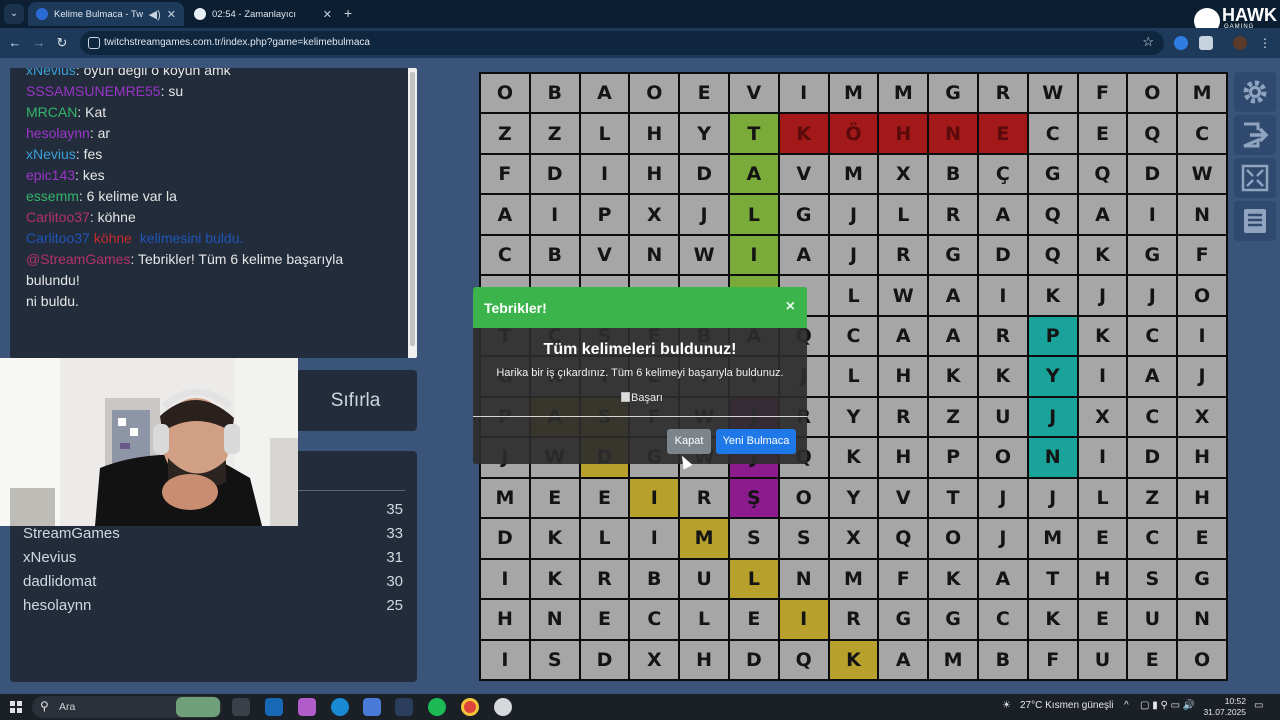 This screenshot has height=720, width=1280. Describe the element at coordinates (1255, 178) in the screenshot. I see `fullscreen-icon` at that location.